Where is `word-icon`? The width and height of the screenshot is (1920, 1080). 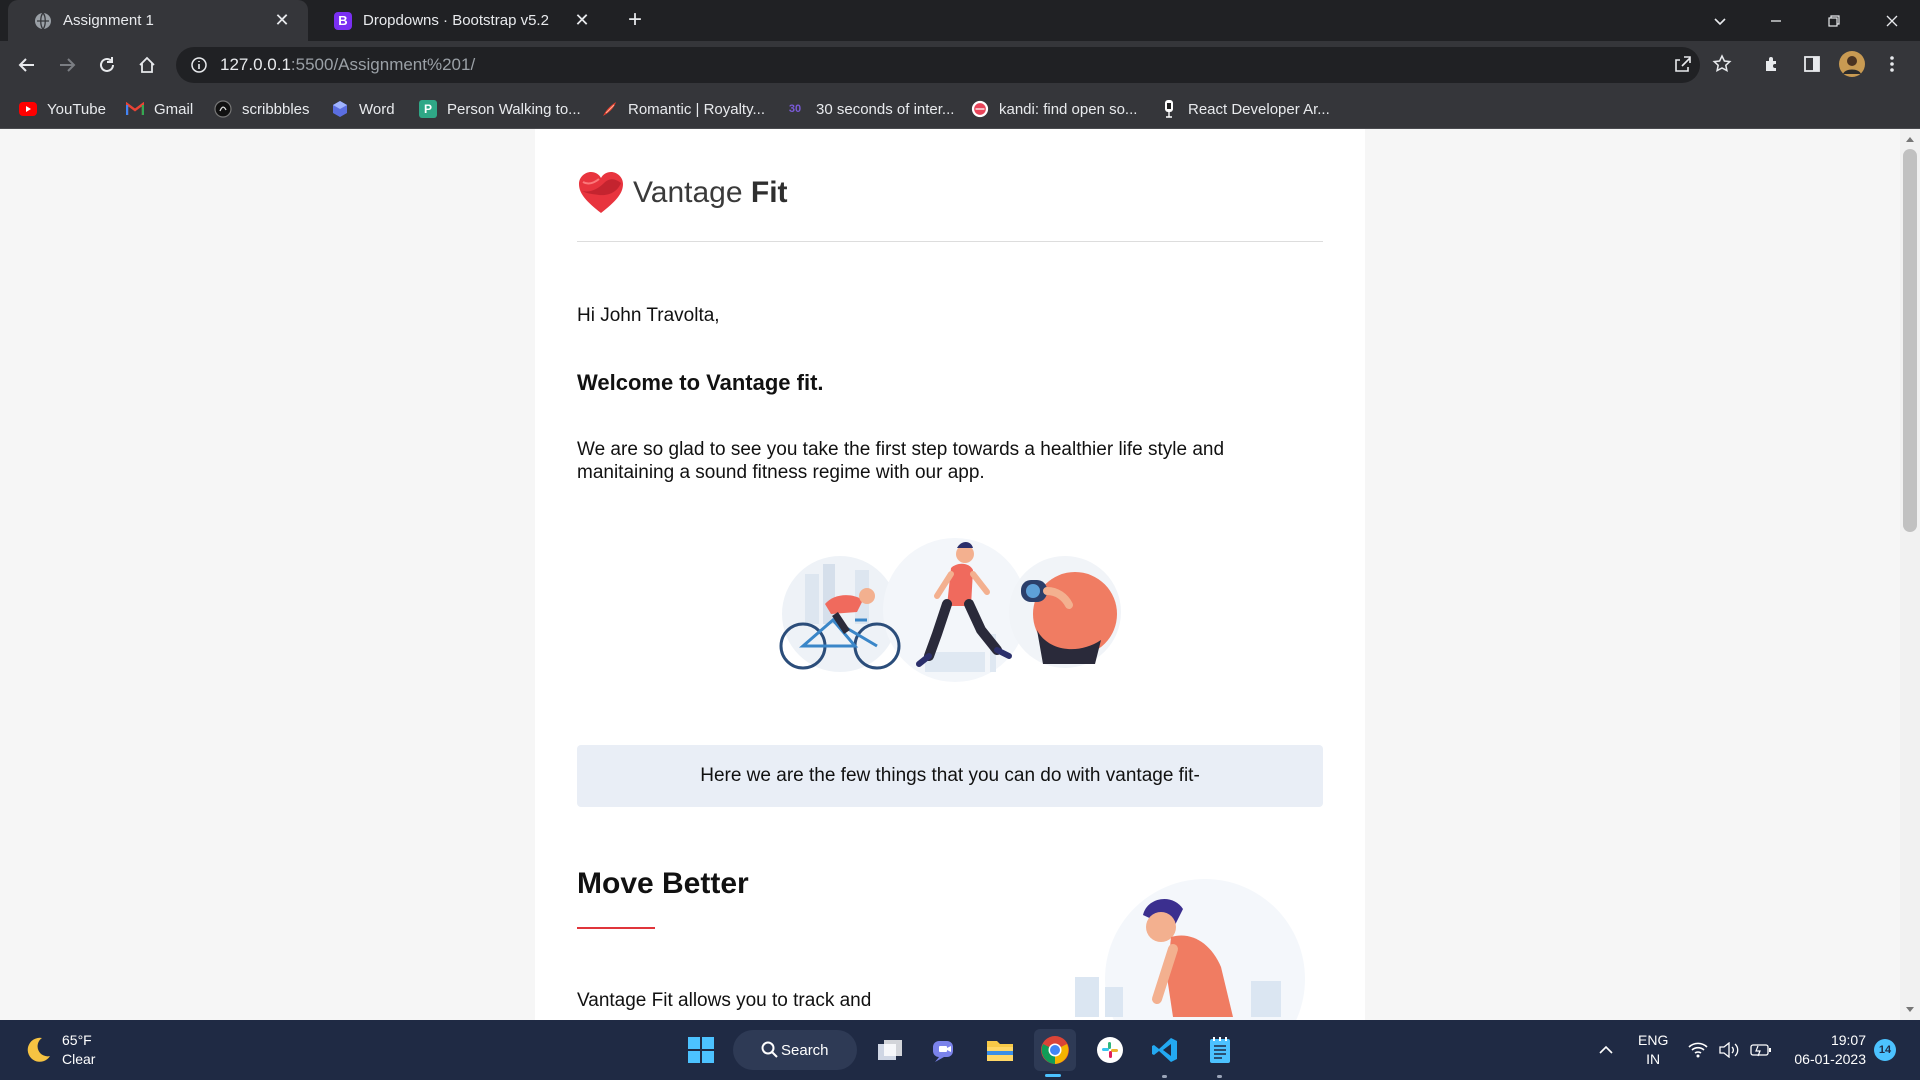 word-icon is located at coordinates (340, 109).